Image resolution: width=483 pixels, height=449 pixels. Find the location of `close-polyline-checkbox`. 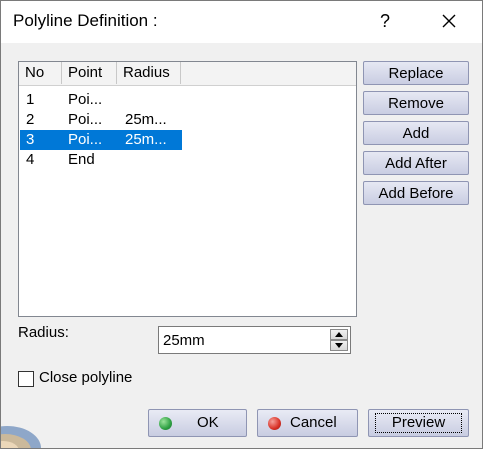

close-polyline-checkbox is located at coordinates (26, 379).